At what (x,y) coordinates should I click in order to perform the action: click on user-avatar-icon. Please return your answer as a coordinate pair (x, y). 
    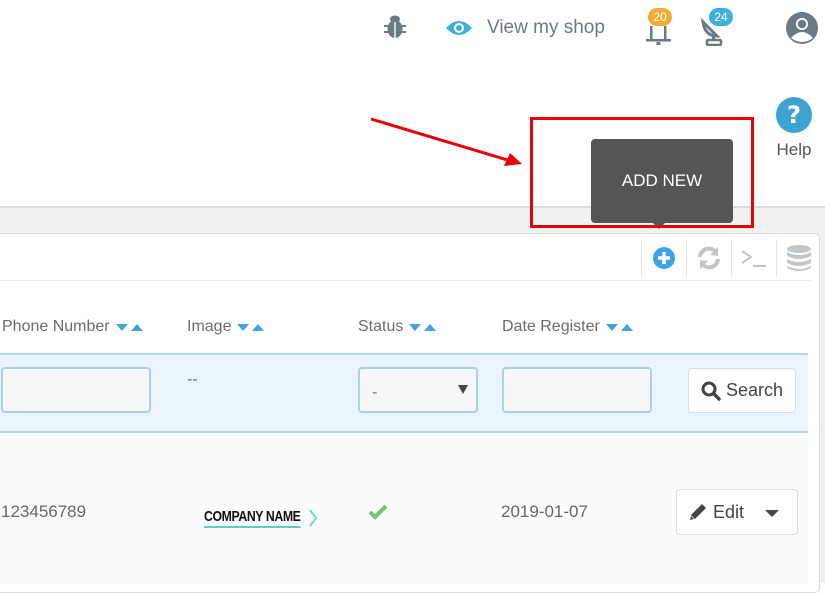
    Looking at the image, I should click on (802, 28).